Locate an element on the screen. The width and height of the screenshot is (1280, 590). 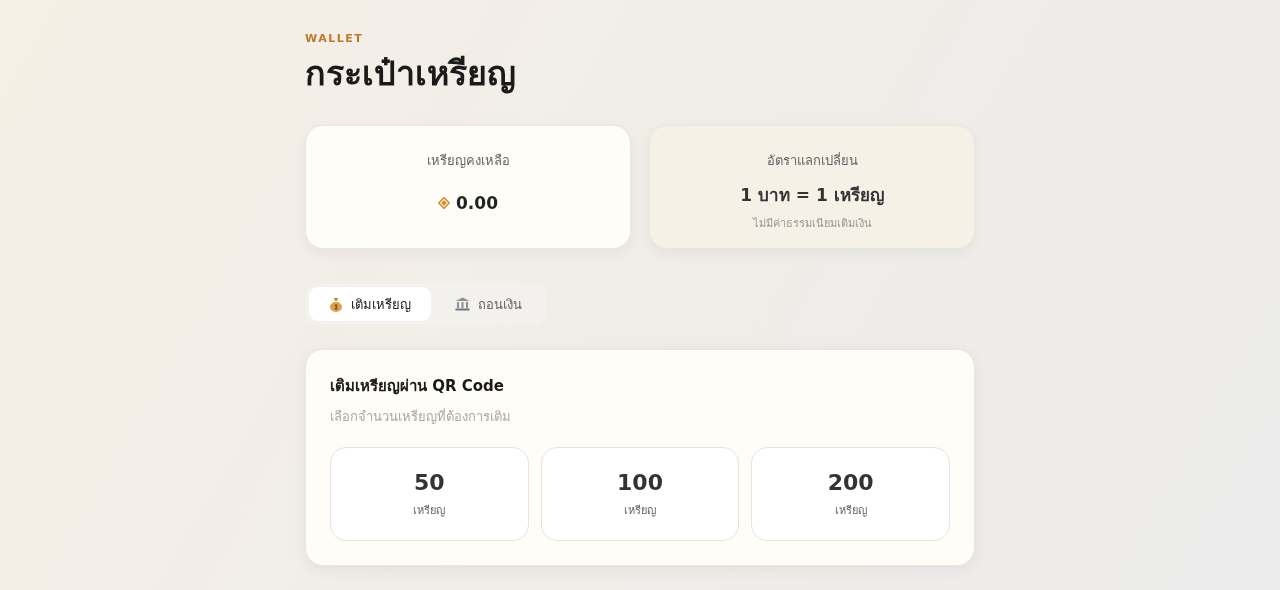
rate-note: ไม่มีค่าธรรมเนียมเติมเงิน is located at coordinates (812, 224).